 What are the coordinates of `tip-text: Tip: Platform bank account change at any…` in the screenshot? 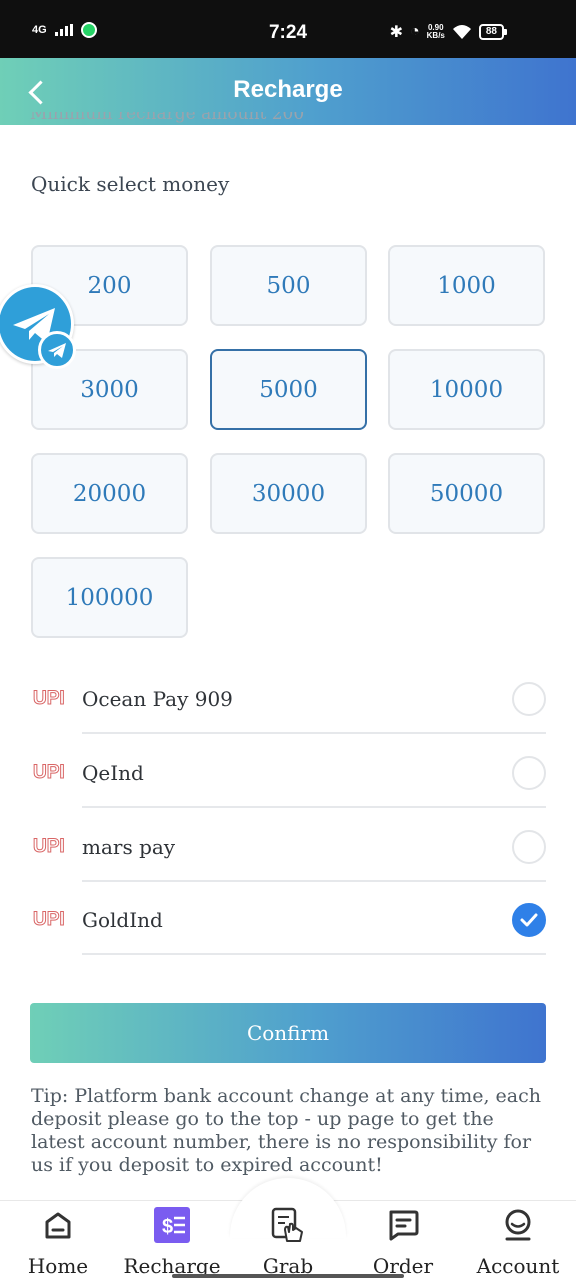 It's located at (286, 1130).